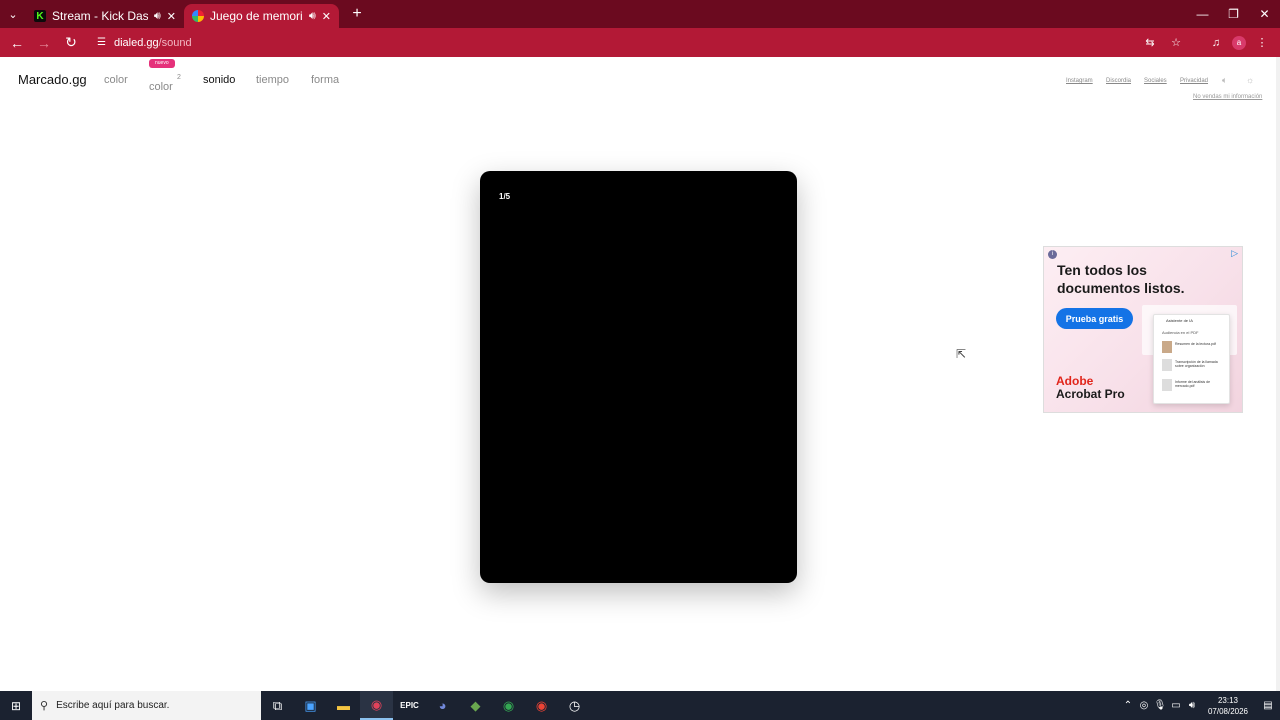 This screenshot has width=1280, height=720. Describe the element at coordinates (475, 705) in the screenshot. I see `minecraft-icon: ◆` at that location.